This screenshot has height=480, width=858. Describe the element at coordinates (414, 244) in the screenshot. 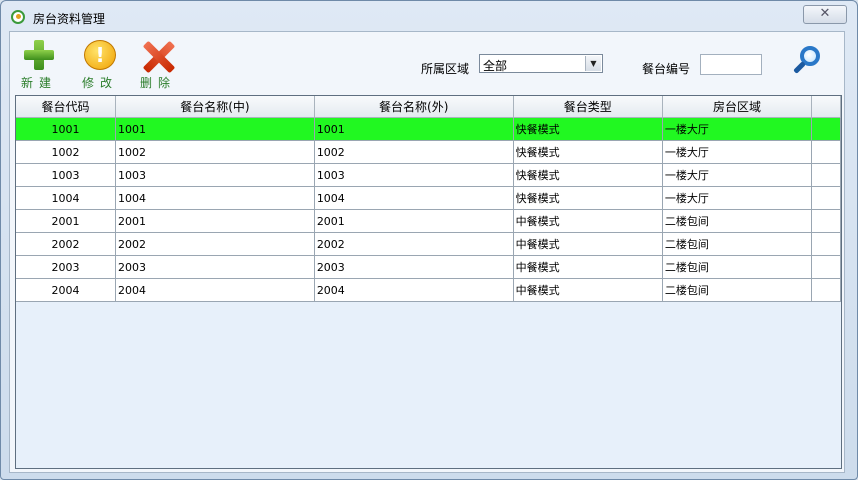

I see `cell-name-foreign: 2002` at that location.